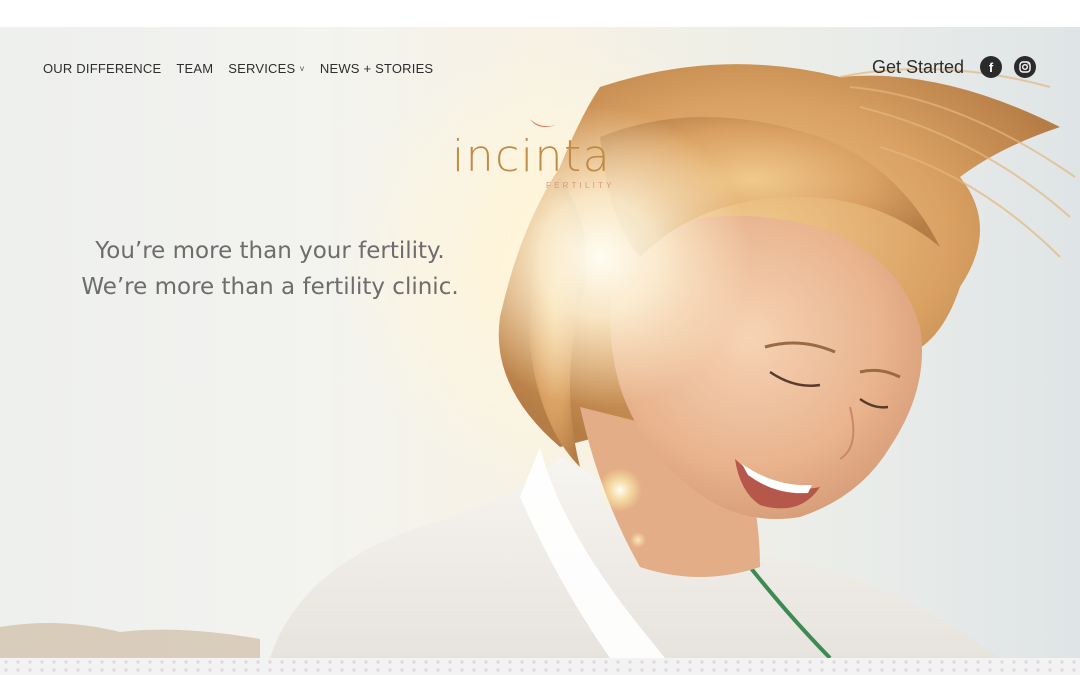 The image size is (1080, 675). What do you see at coordinates (302, 68) in the screenshot?
I see `chevron-down-icon: ˅` at bounding box center [302, 68].